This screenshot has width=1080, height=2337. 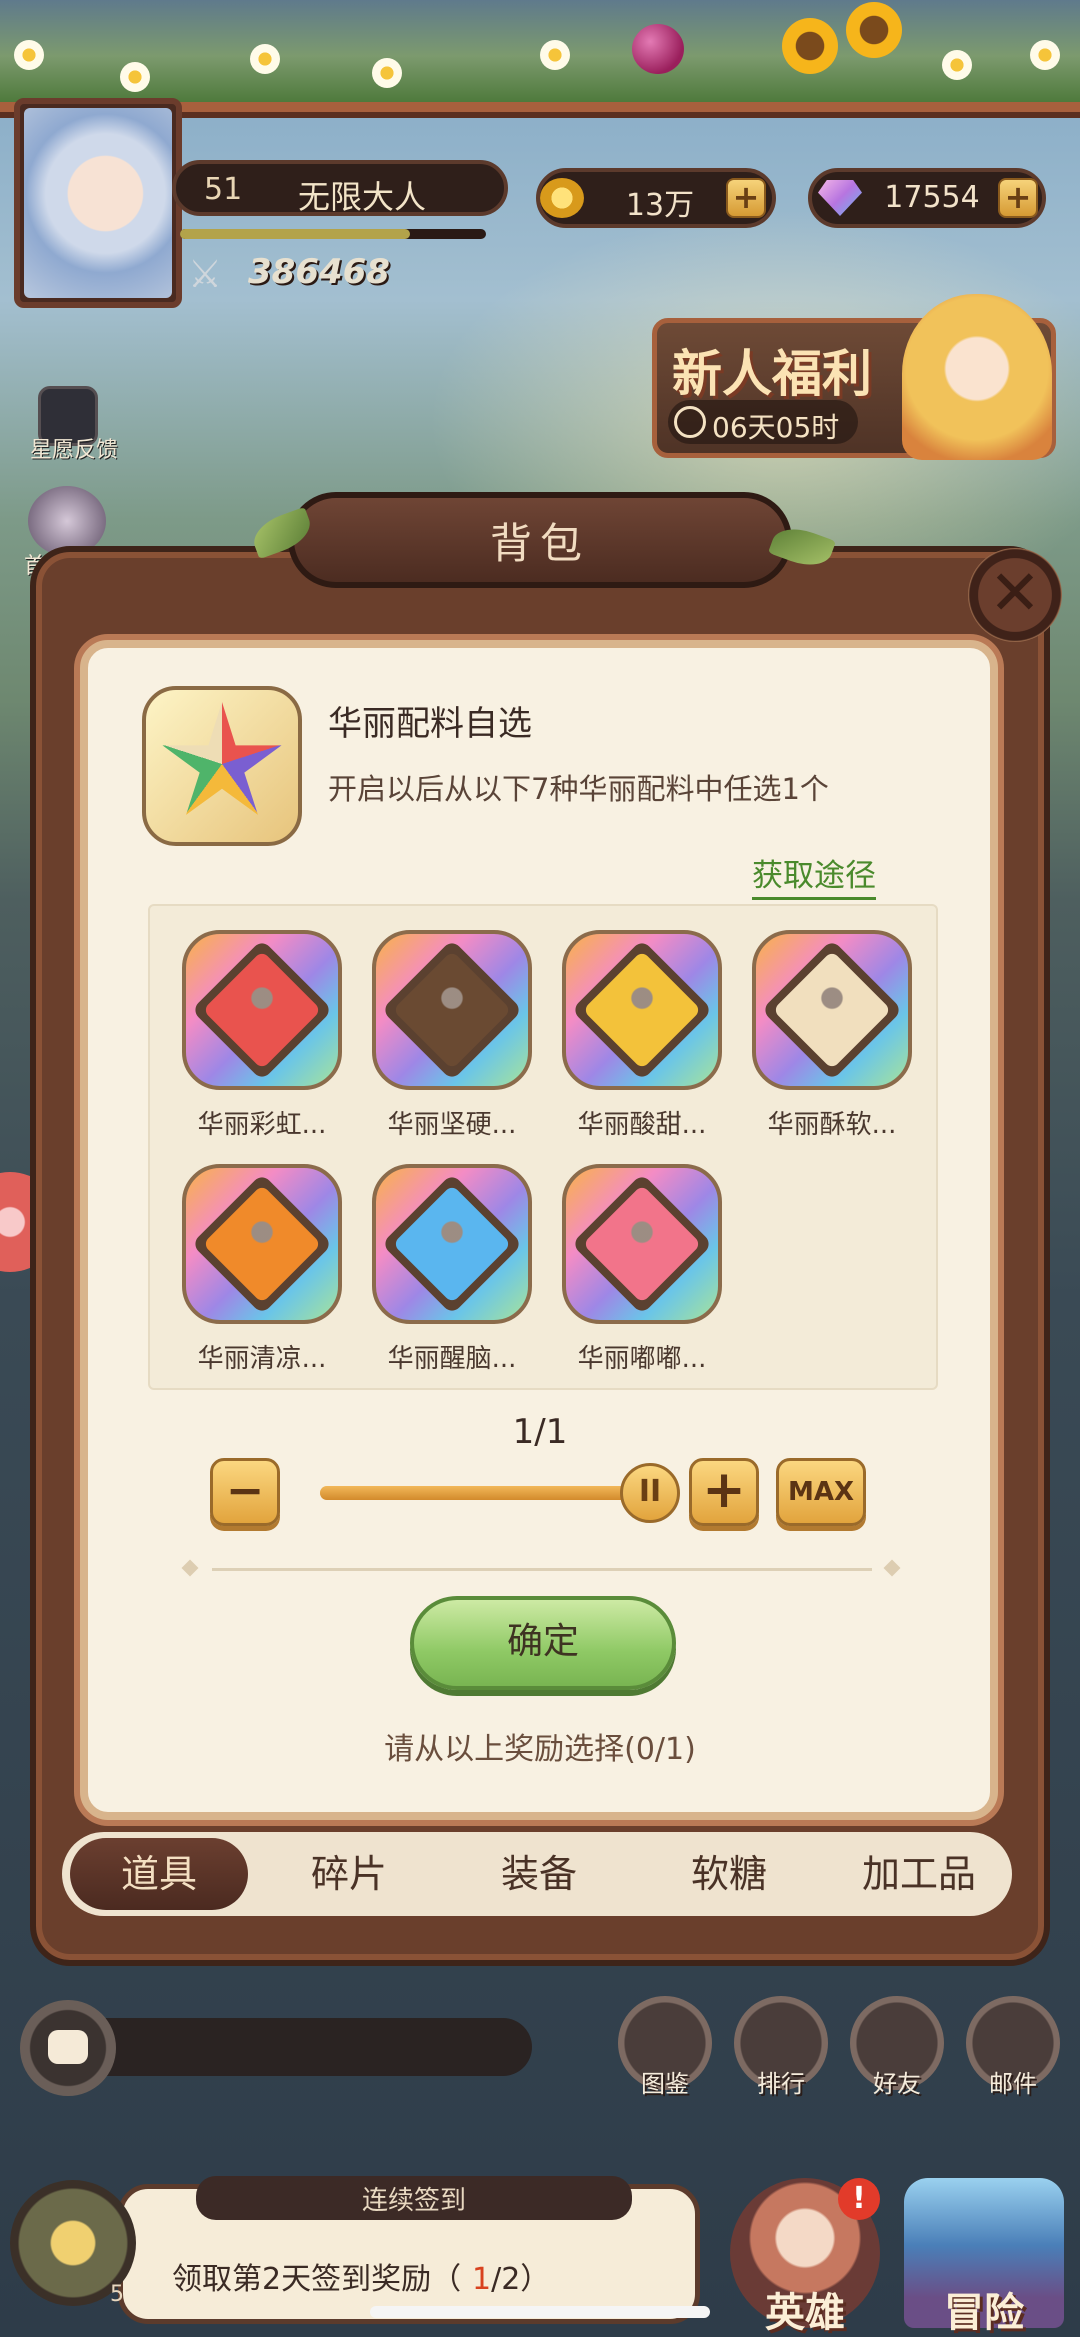 I want to click on tab-equipment: 装备, so click(x=539, y=1874).